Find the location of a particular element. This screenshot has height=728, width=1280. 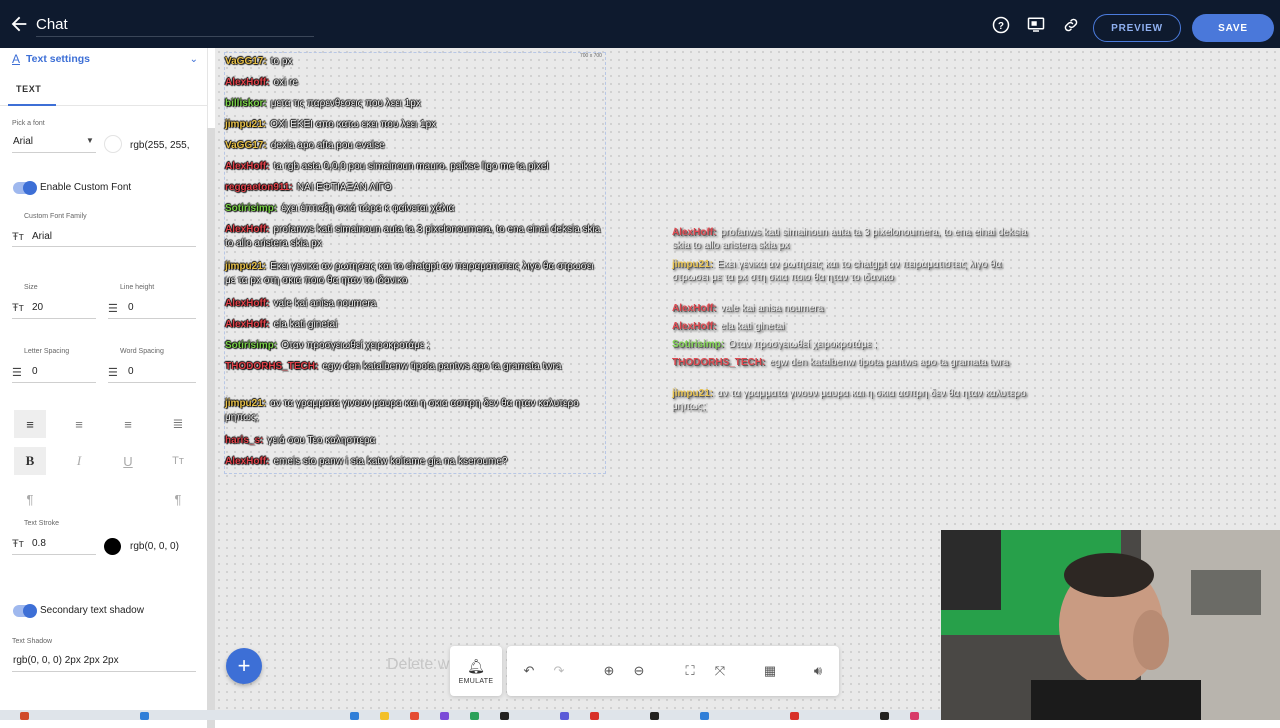

tab-text: TEXT is located at coordinates (28, 89).